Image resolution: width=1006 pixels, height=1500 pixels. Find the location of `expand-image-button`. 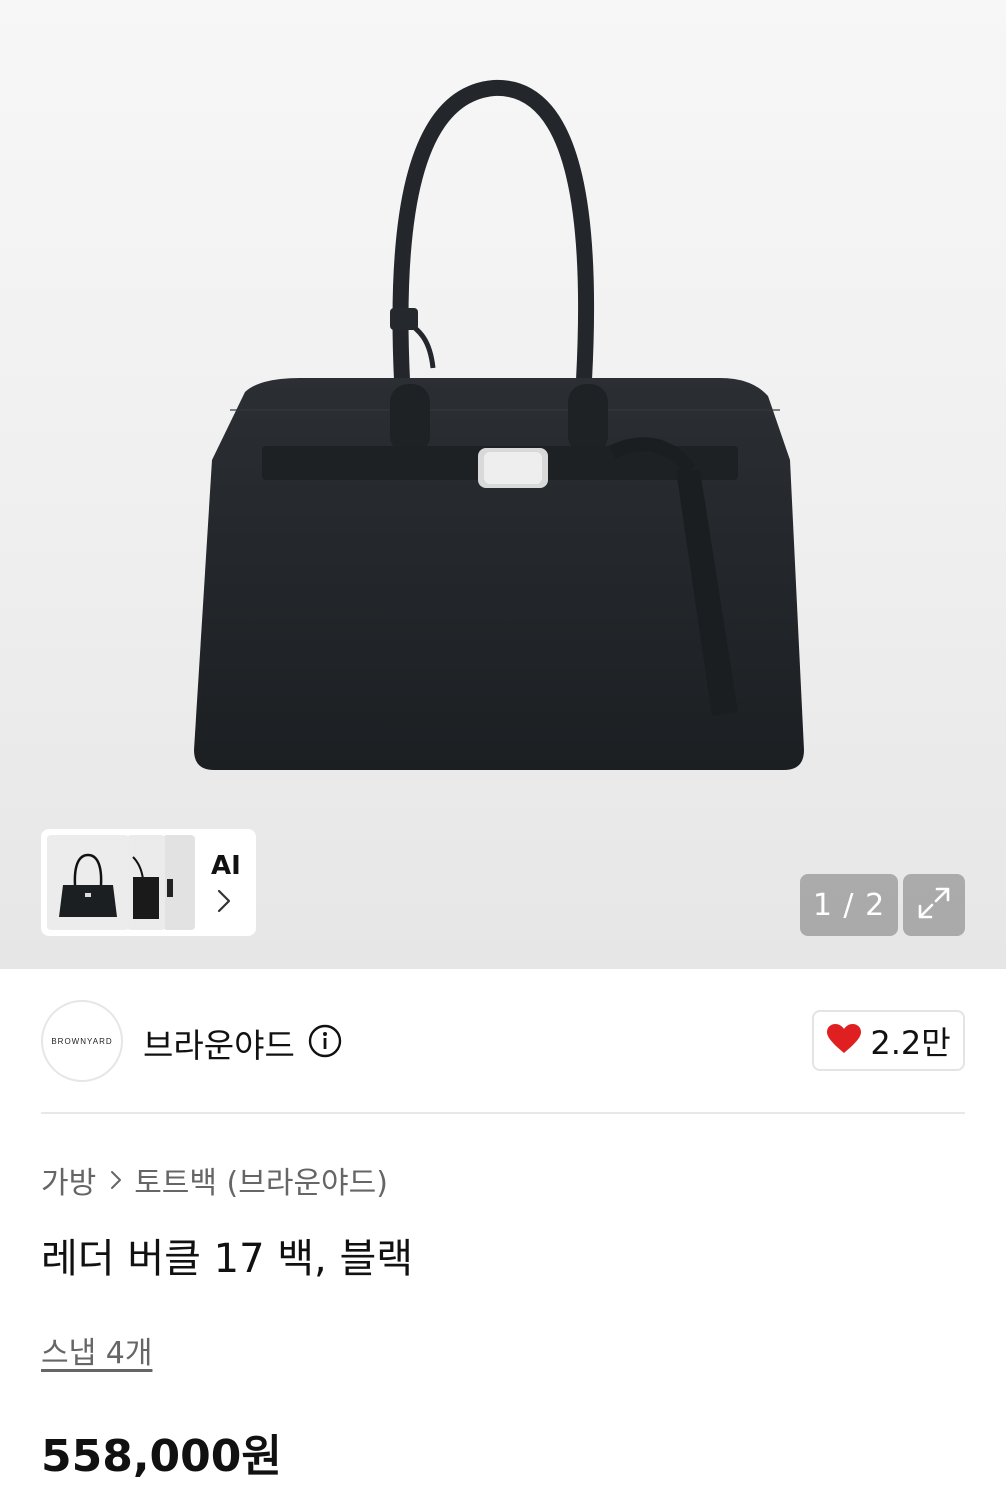

expand-image-button is located at coordinates (934, 905).